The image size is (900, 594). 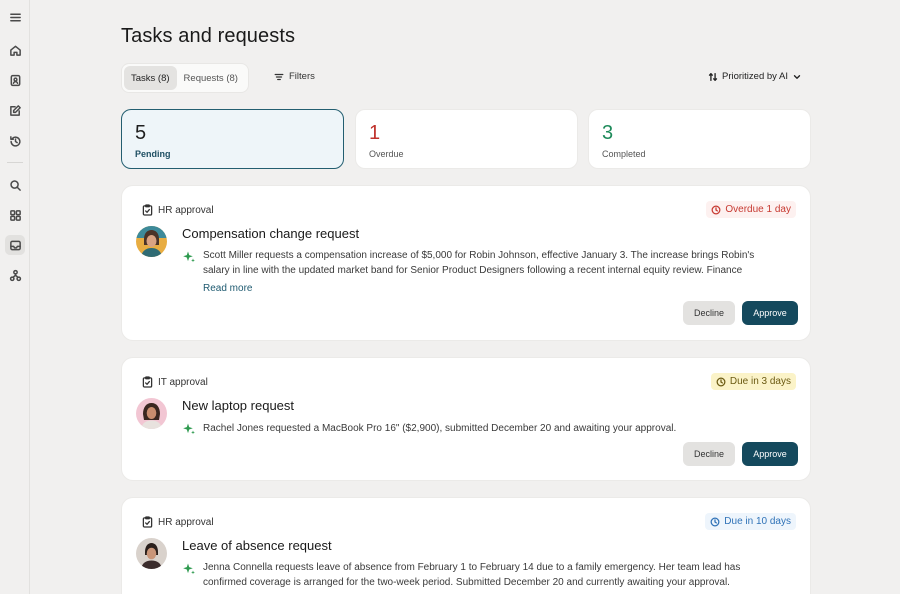 What do you see at coordinates (757, 521) in the screenshot?
I see `status-badge-label: Due in 10 days` at bounding box center [757, 521].